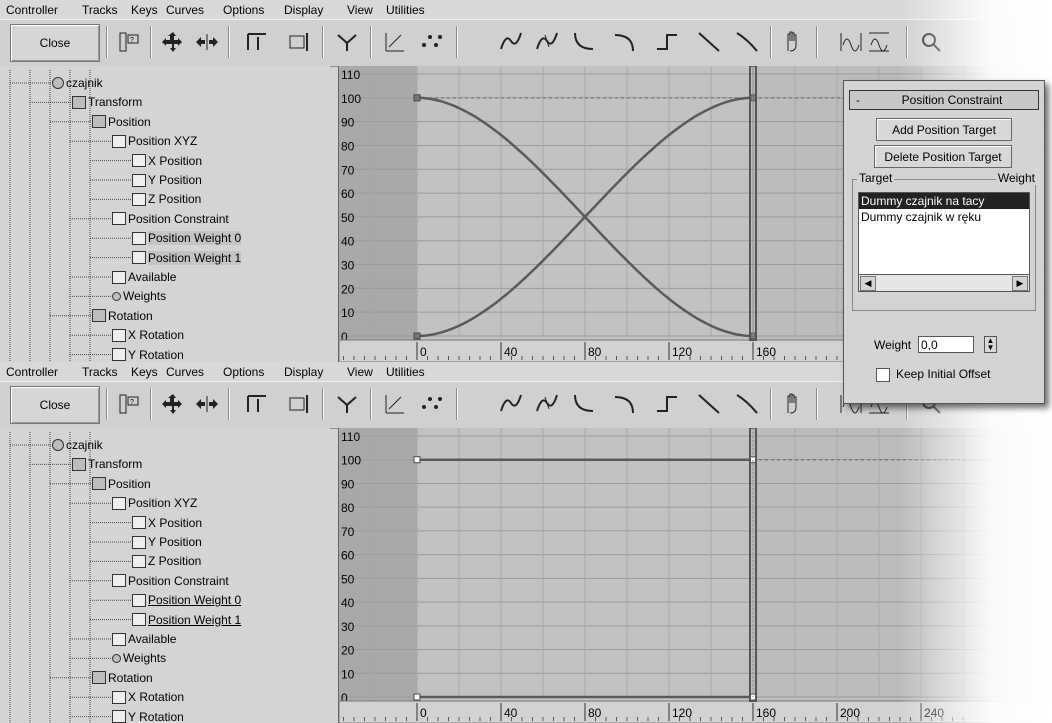  What do you see at coordinates (139, 600) in the screenshot?
I see `curve-icon` at bounding box center [139, 600].